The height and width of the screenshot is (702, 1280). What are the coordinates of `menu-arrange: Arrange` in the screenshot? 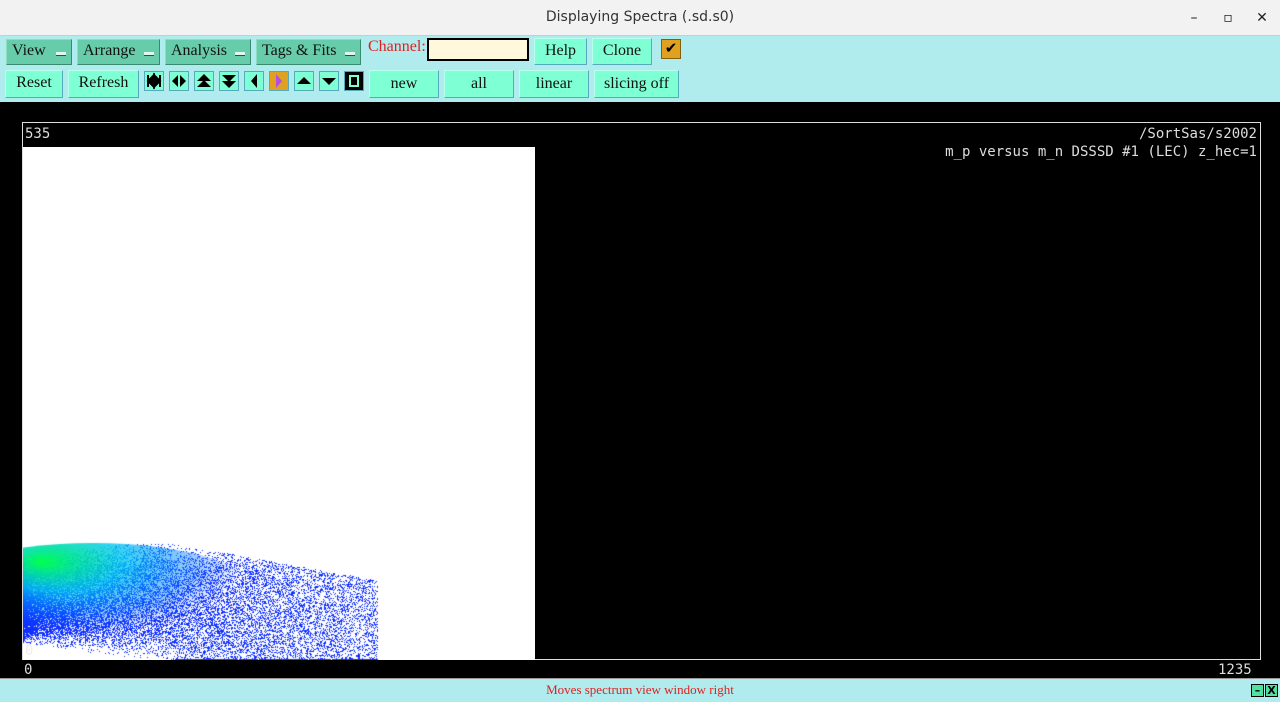 It's located at (118, 52).